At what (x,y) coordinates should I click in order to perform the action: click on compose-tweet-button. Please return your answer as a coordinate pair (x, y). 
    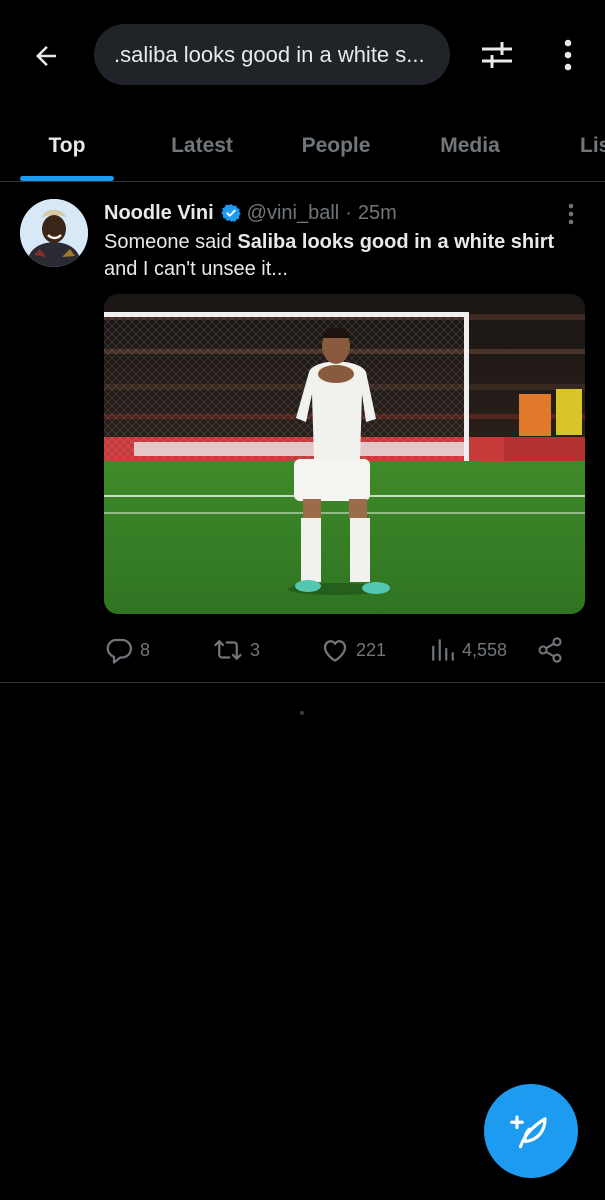
    Looking at the image, I should click on (531, 1131).